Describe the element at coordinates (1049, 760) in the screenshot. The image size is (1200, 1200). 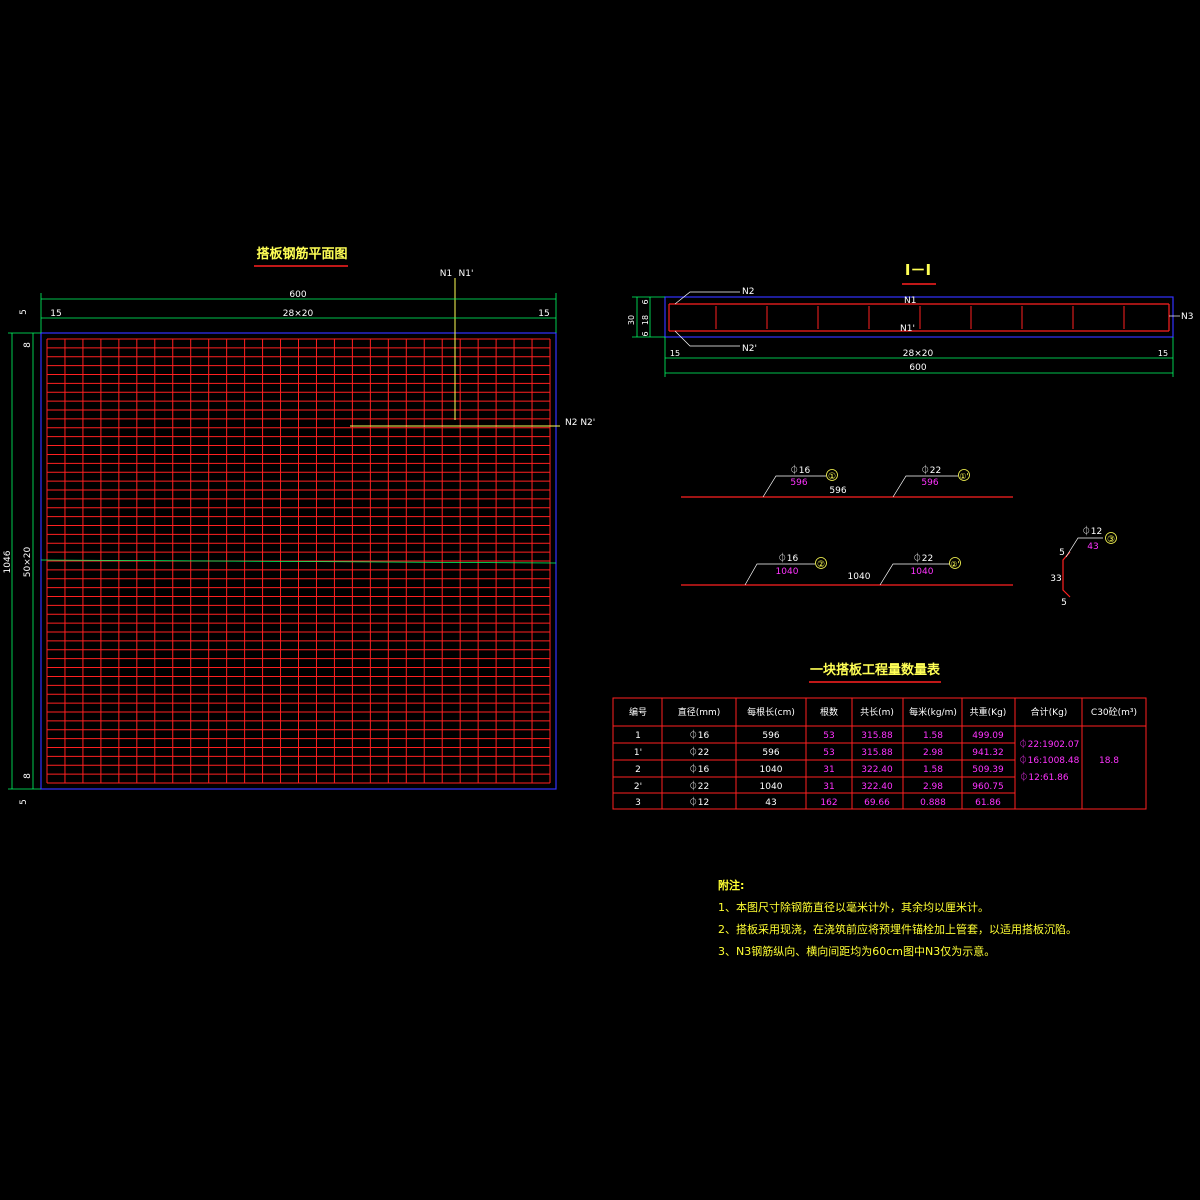
I see `table-total-16: ⏀16:1008.48` at that location.